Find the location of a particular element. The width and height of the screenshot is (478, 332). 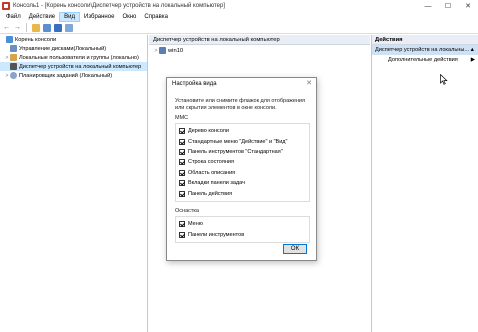

dialog-title-bar: Настройка вида ✕ is located at coordinates (241, 84).